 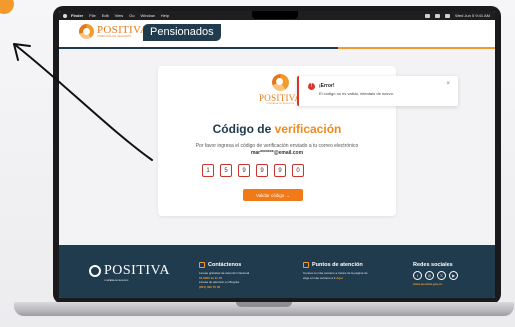 What do you see at coordinates (273, 195) in the screenshot?
I see `validate-code-button: Validar código →` at bounding box center [273, 195].